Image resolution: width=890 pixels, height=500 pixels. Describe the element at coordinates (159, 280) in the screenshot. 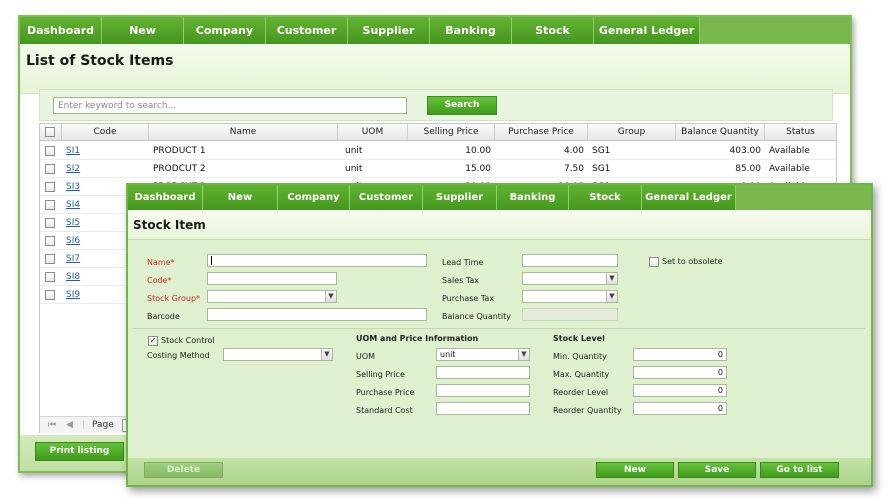

I see `code-label: Code*` at that location.